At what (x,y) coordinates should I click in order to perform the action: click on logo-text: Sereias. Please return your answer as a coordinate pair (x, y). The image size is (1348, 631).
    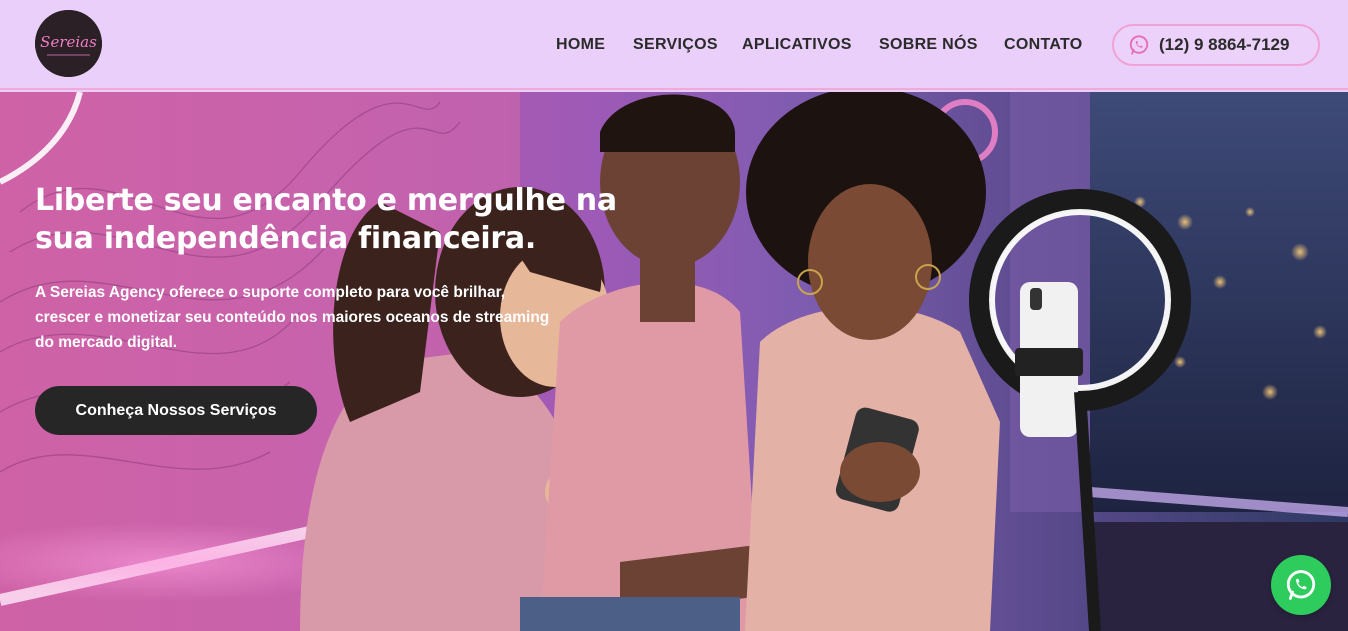
    Looking at the image, I should click on (68, 42).